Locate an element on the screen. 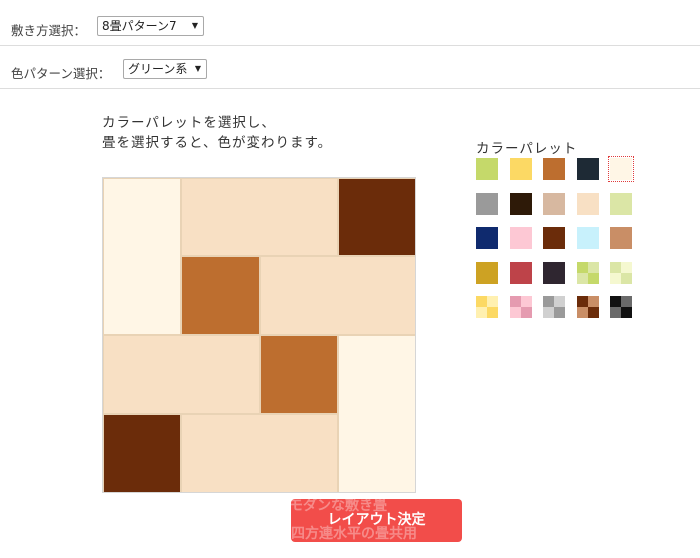  layout-select-label: 敷き方選択： is located at coordinates (49, 30).